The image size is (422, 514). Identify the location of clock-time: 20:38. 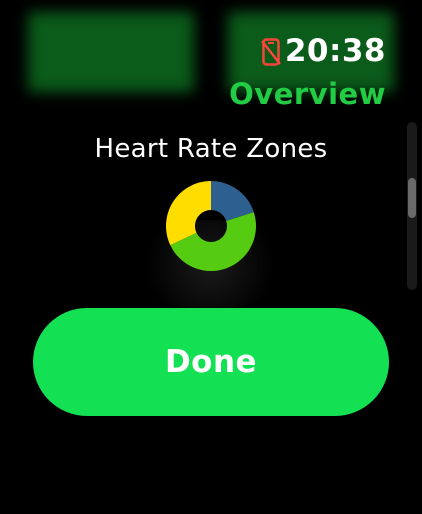
(335, 51).